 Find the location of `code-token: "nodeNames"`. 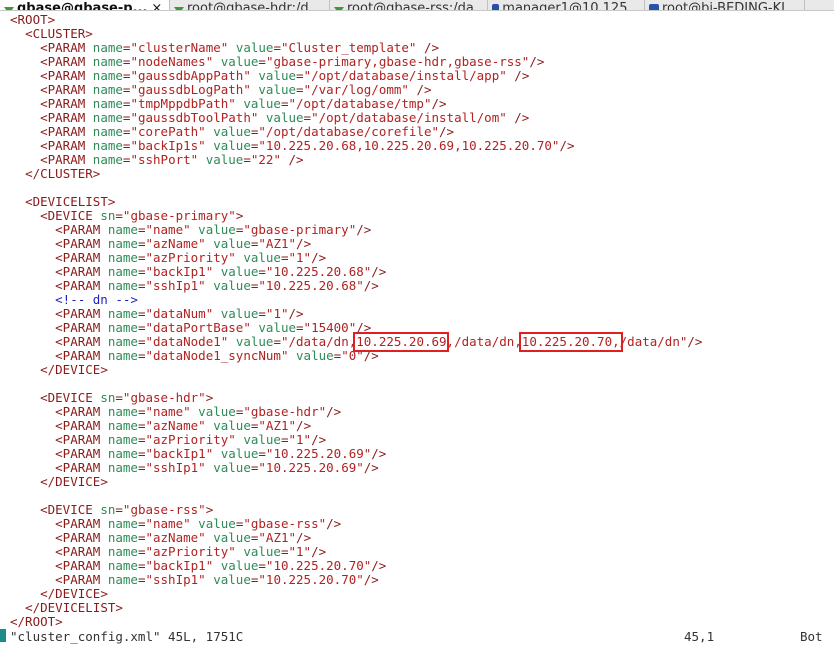

code-token: "nodeNames" is located at coordinates (172, 61).